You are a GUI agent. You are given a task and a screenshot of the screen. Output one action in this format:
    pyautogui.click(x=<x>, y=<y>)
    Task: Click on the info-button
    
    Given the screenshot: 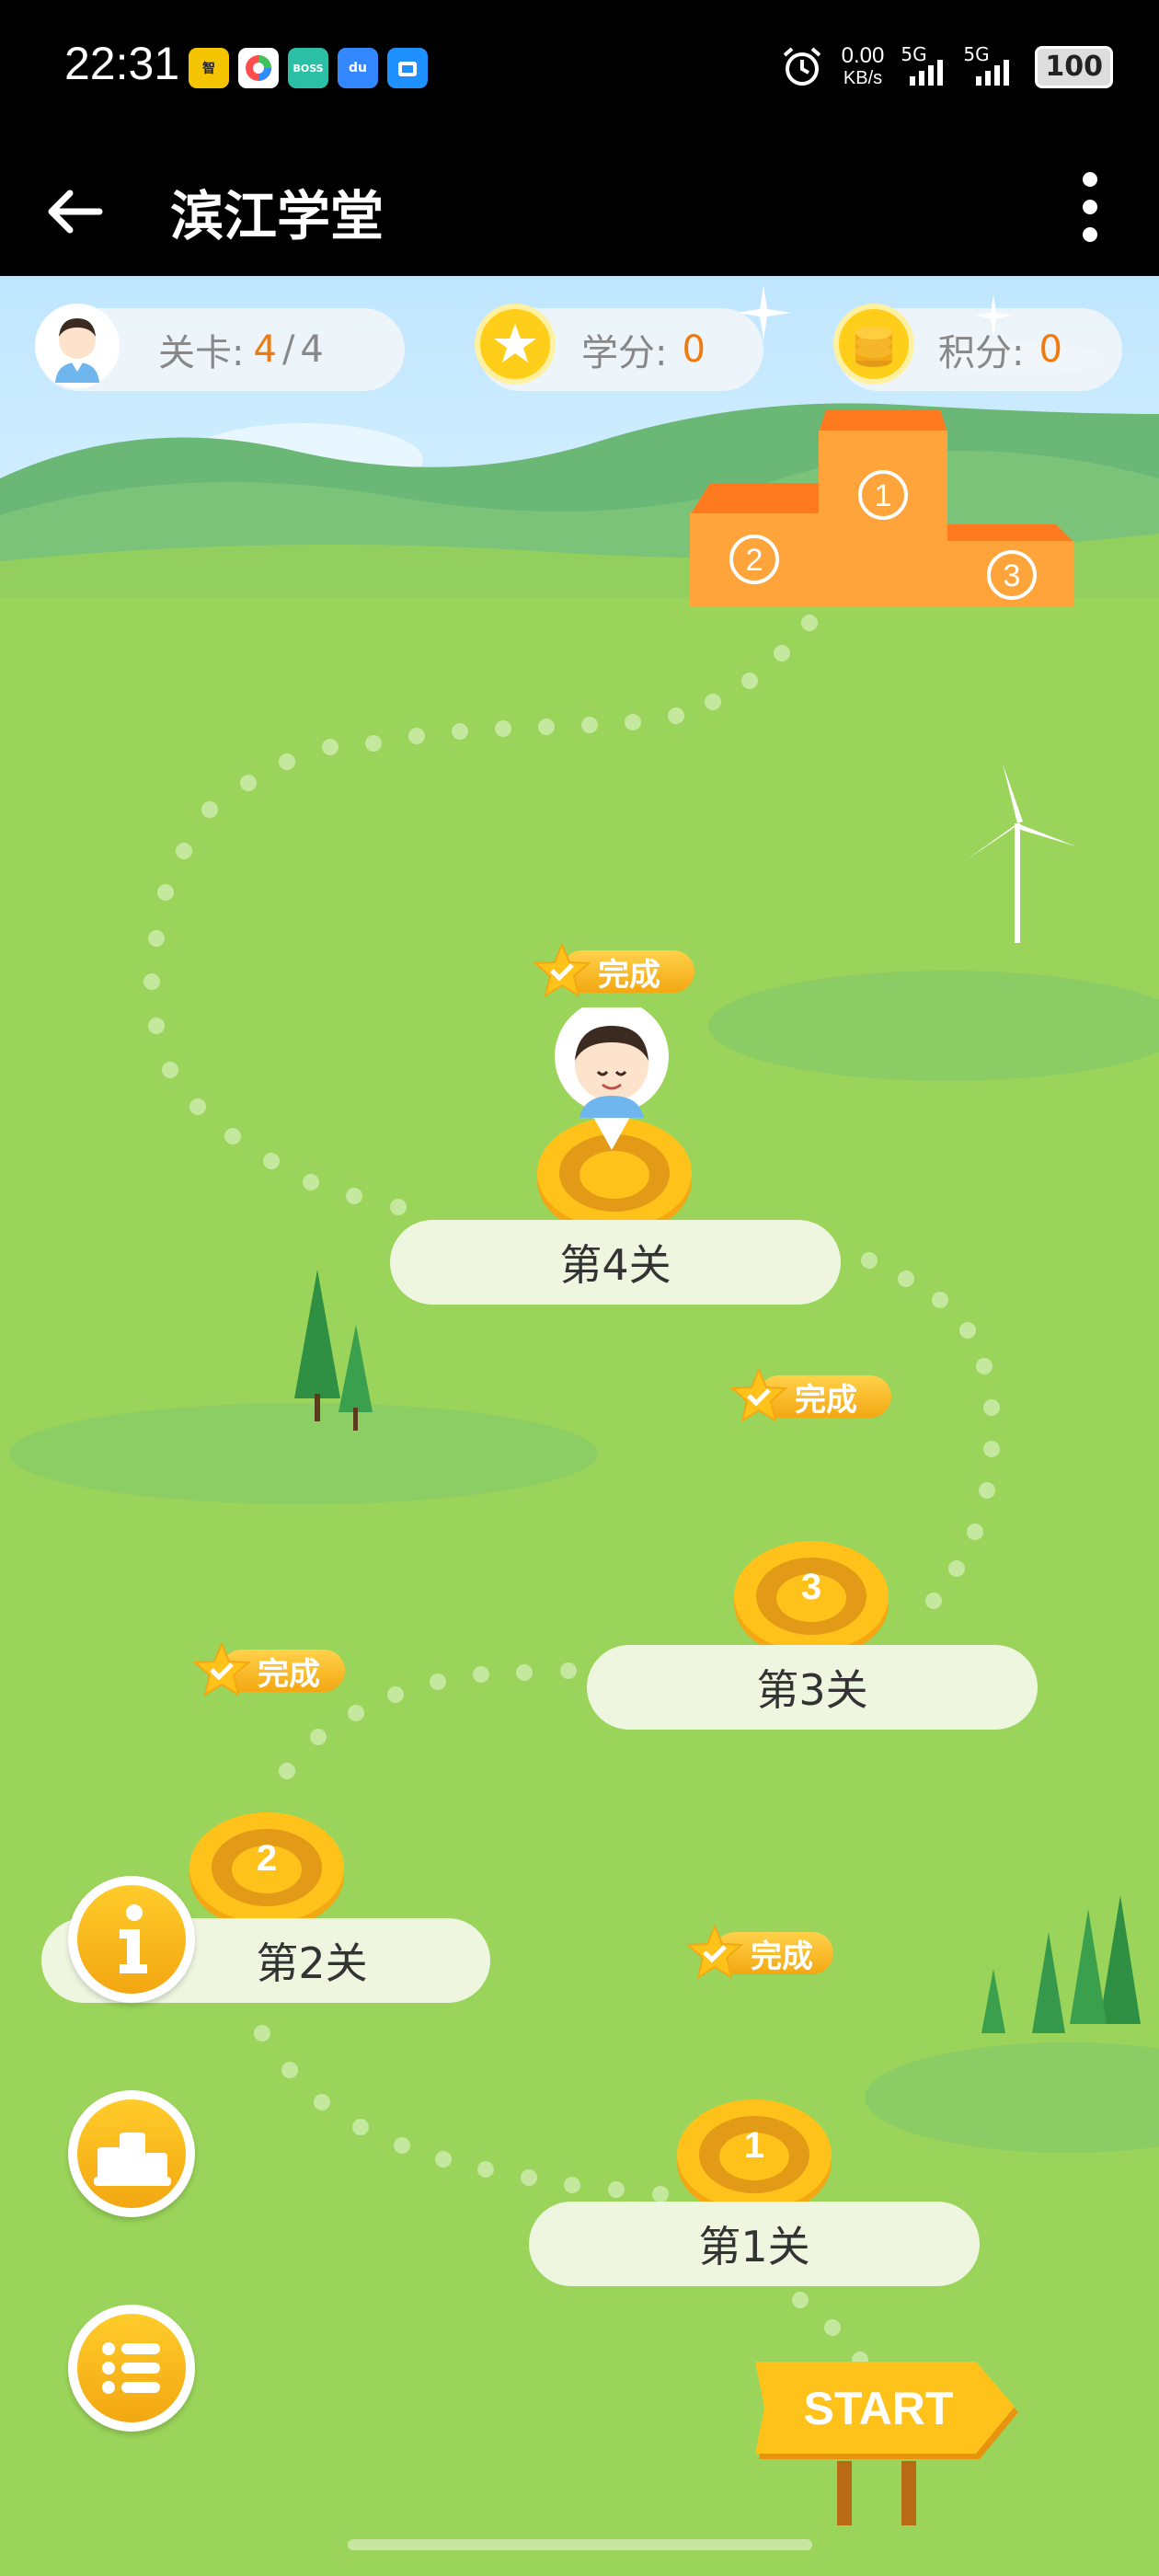 What is the action you would take?
    pyautogui.click(x=131, y=1939)
    